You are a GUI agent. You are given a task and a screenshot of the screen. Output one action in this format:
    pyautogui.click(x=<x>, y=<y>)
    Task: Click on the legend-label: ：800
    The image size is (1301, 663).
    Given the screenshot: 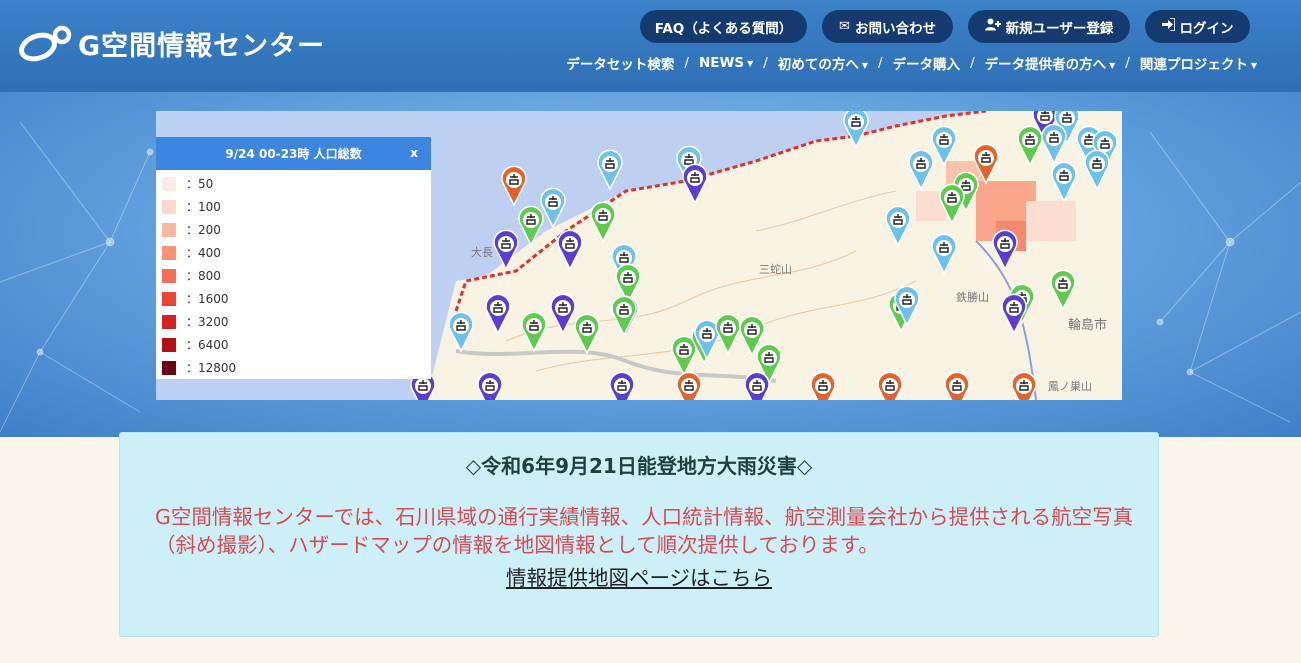 What is the action you would take?
    pyautogui.click(x=203, y=276)
    